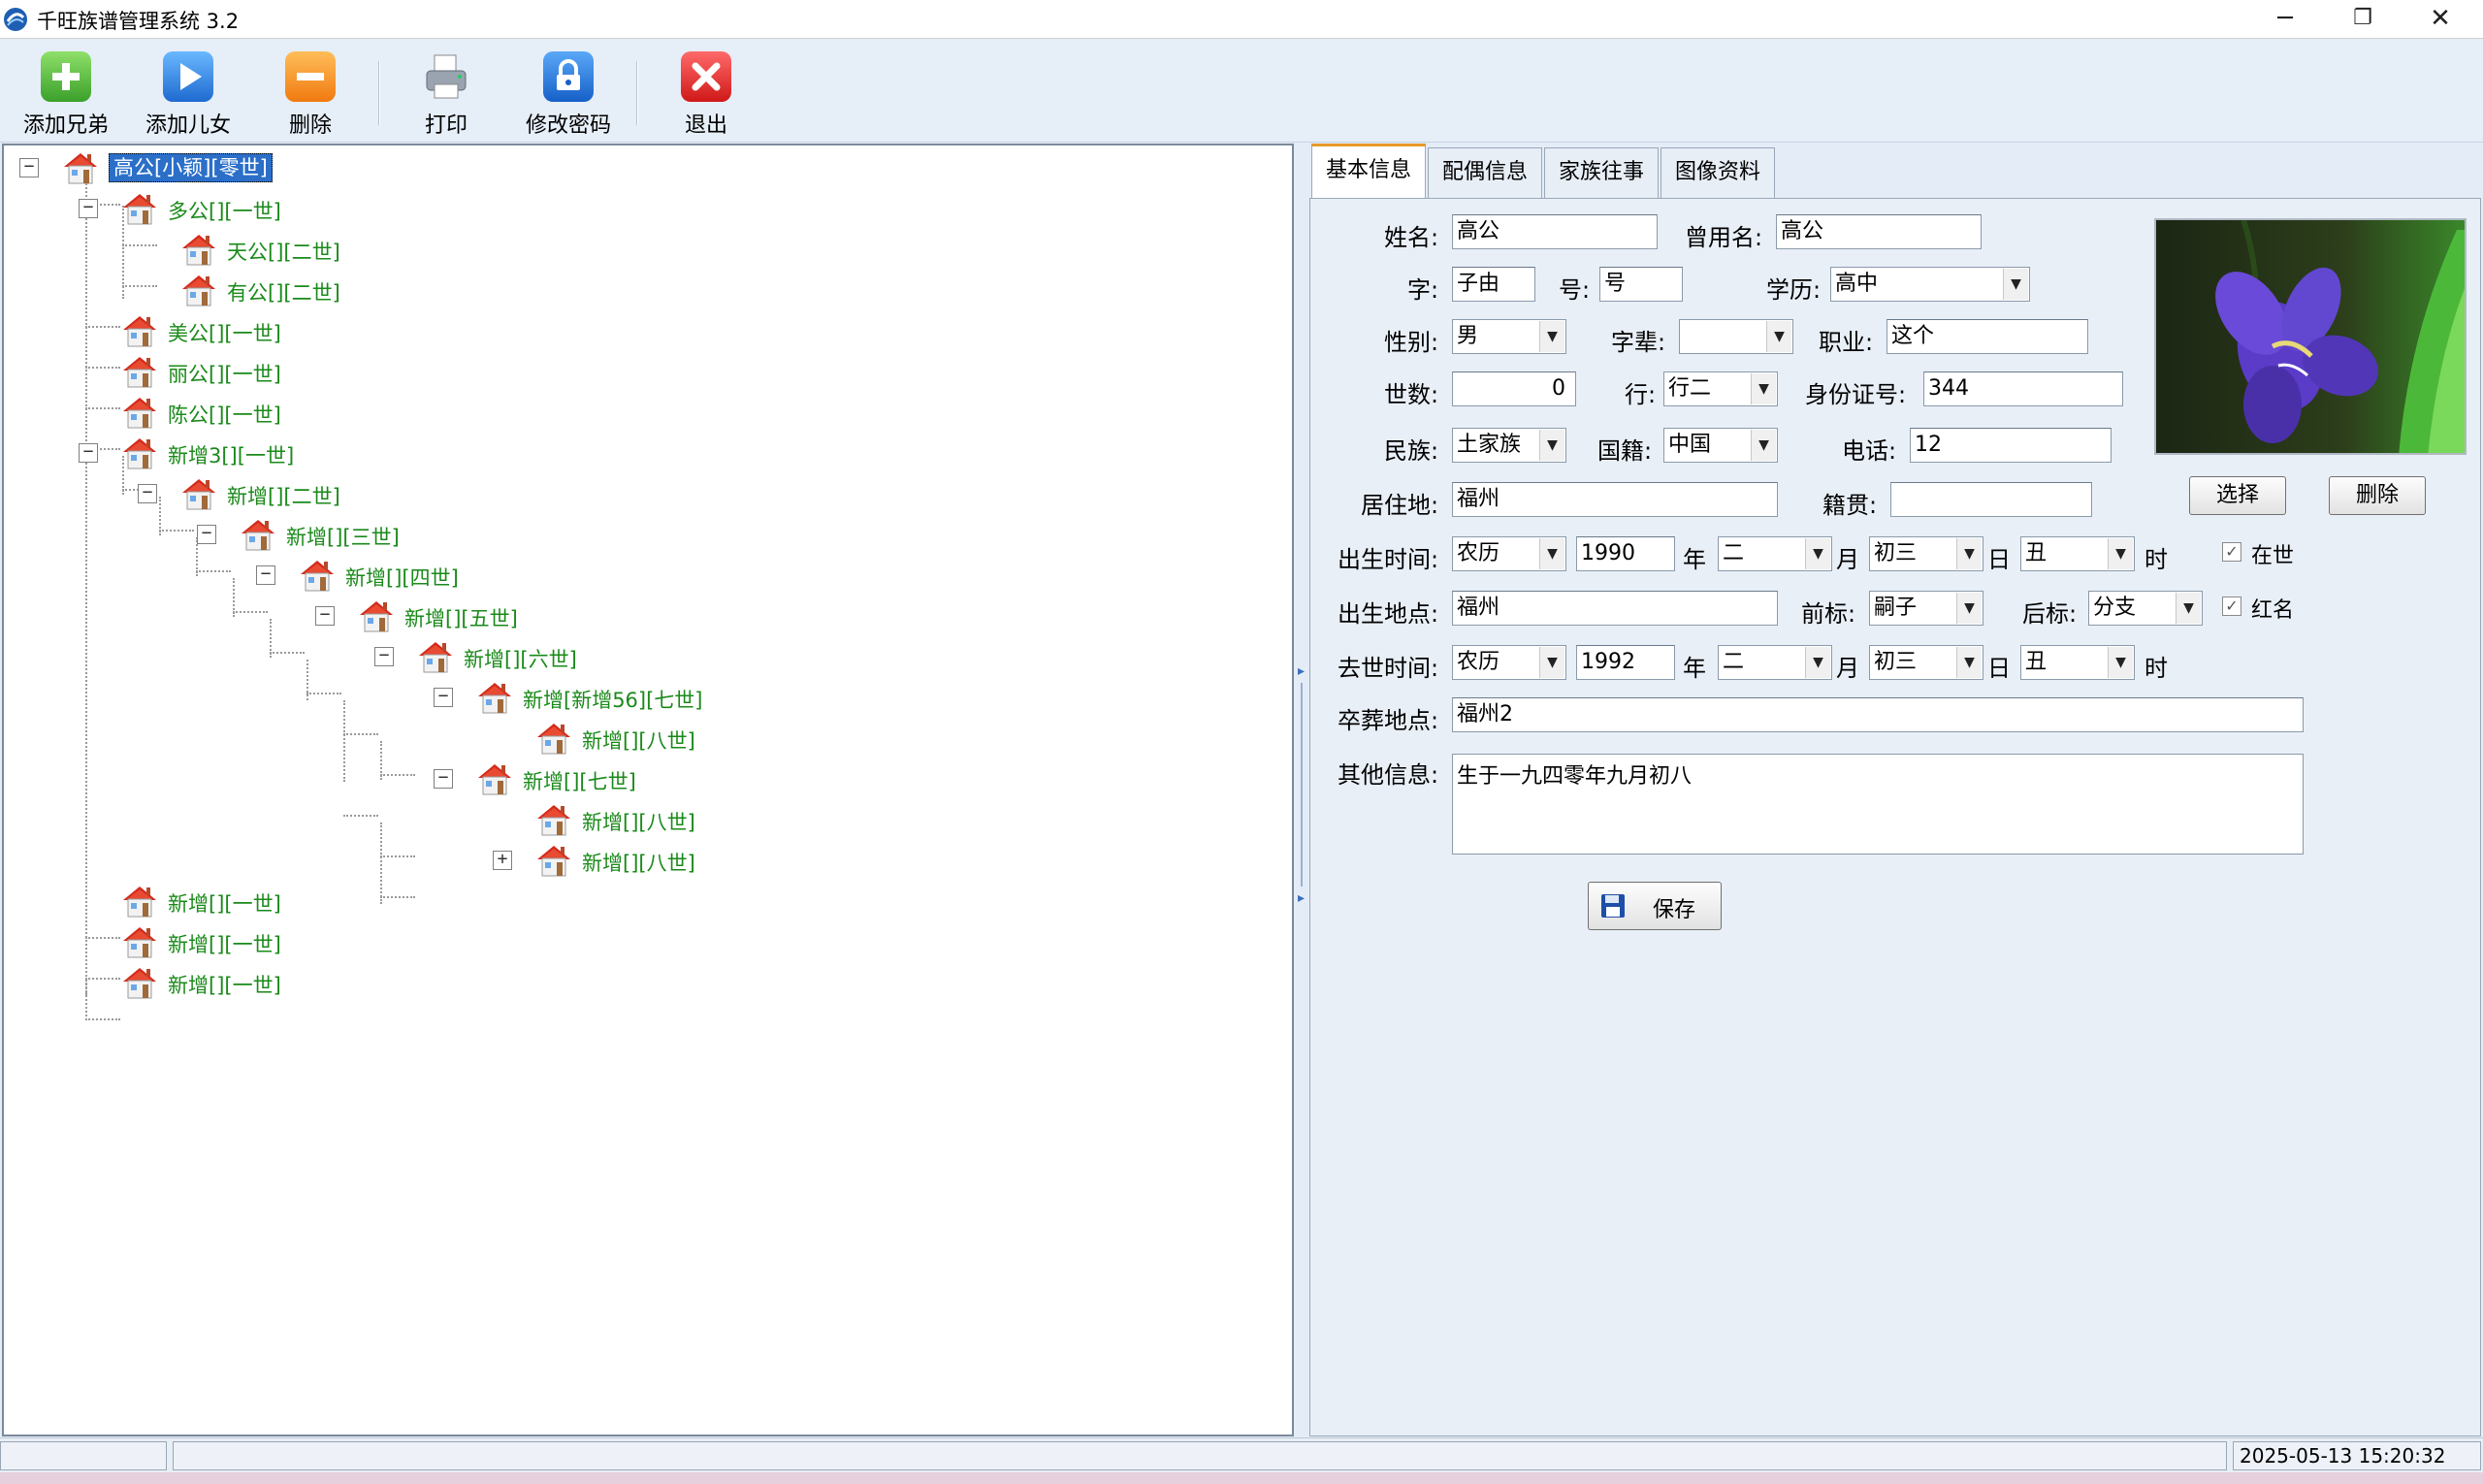 This screenshot has width=2483, height=1484. What do you see at coordinates (2077, 553) in the screenshot?
I see `birth-hour-select: 丑 ▼` at bounding box center [2077, 553].